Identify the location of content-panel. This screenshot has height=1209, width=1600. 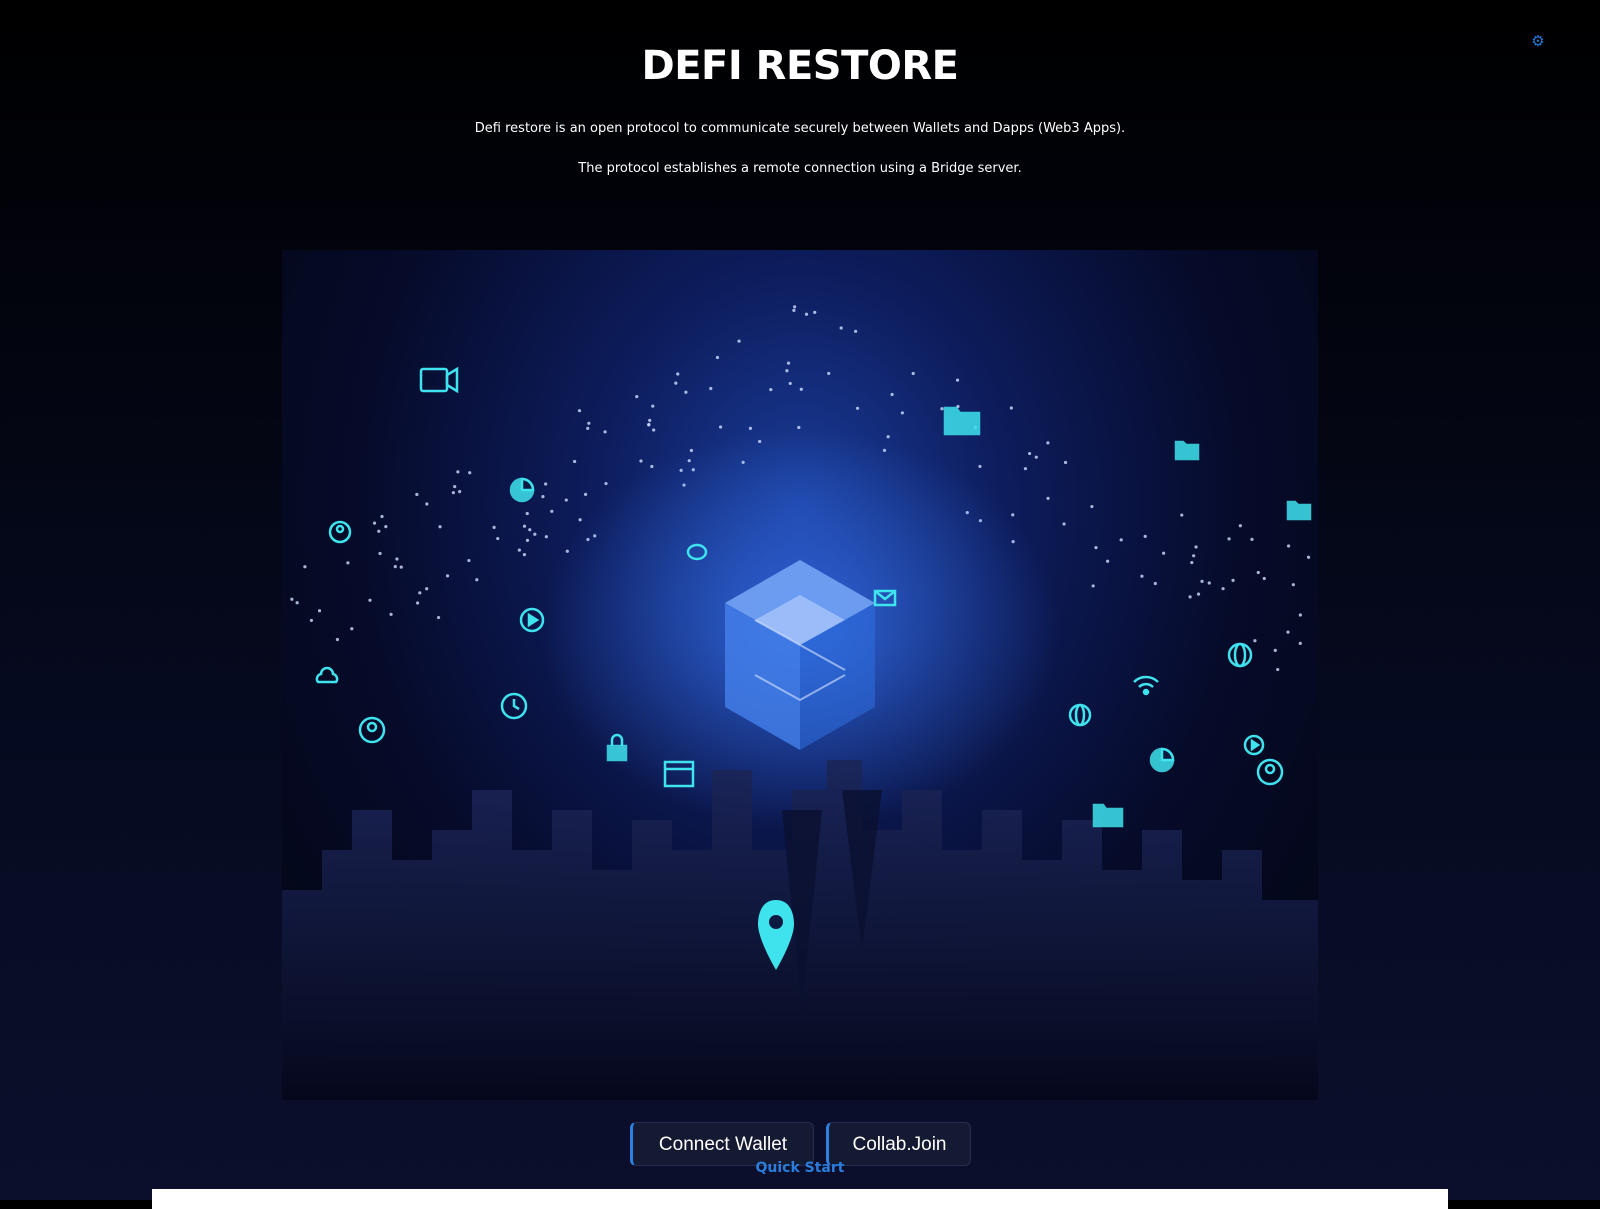
(800, 1199).